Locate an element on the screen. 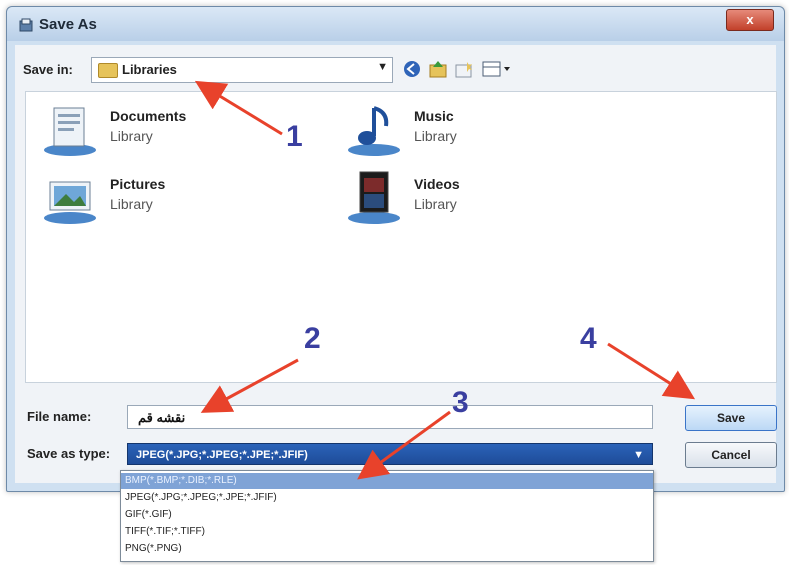 This screenshot has width=789, height=565. list-item: Documents Library is located at coordinates (150, 130).